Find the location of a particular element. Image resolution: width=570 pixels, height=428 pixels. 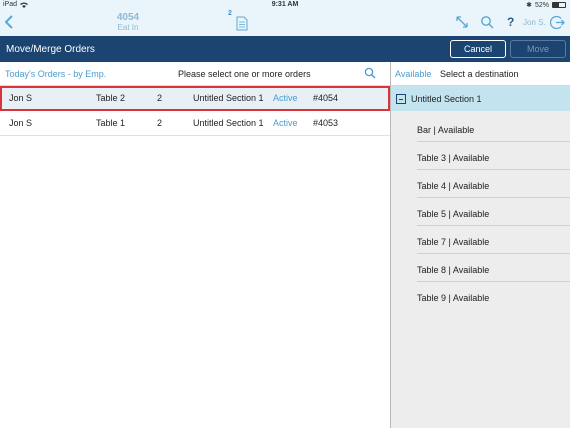

section-header: Untitled Section 1 is located at coordinates (480, 98).